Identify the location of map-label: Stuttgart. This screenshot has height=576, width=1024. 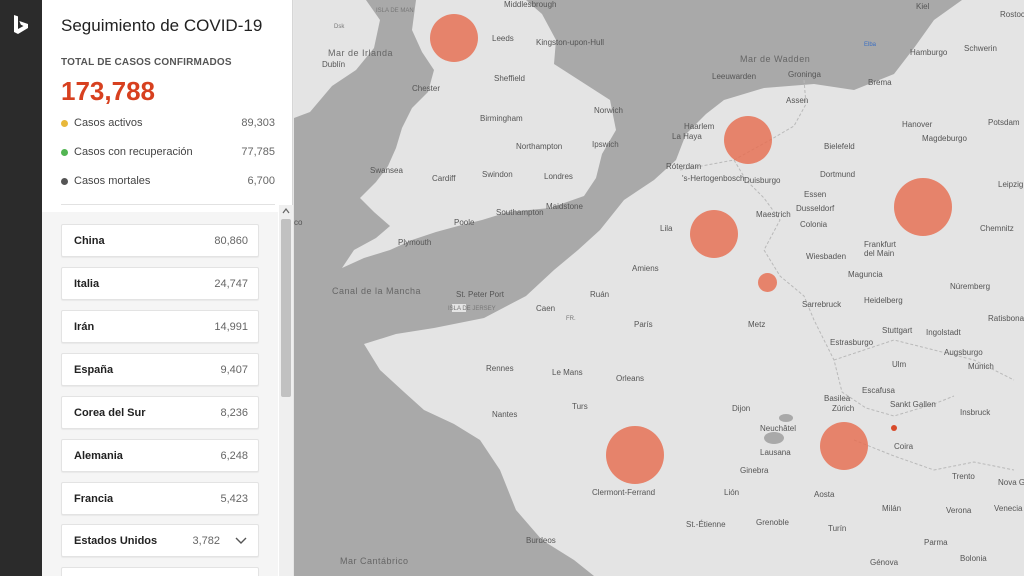
(897, 330).